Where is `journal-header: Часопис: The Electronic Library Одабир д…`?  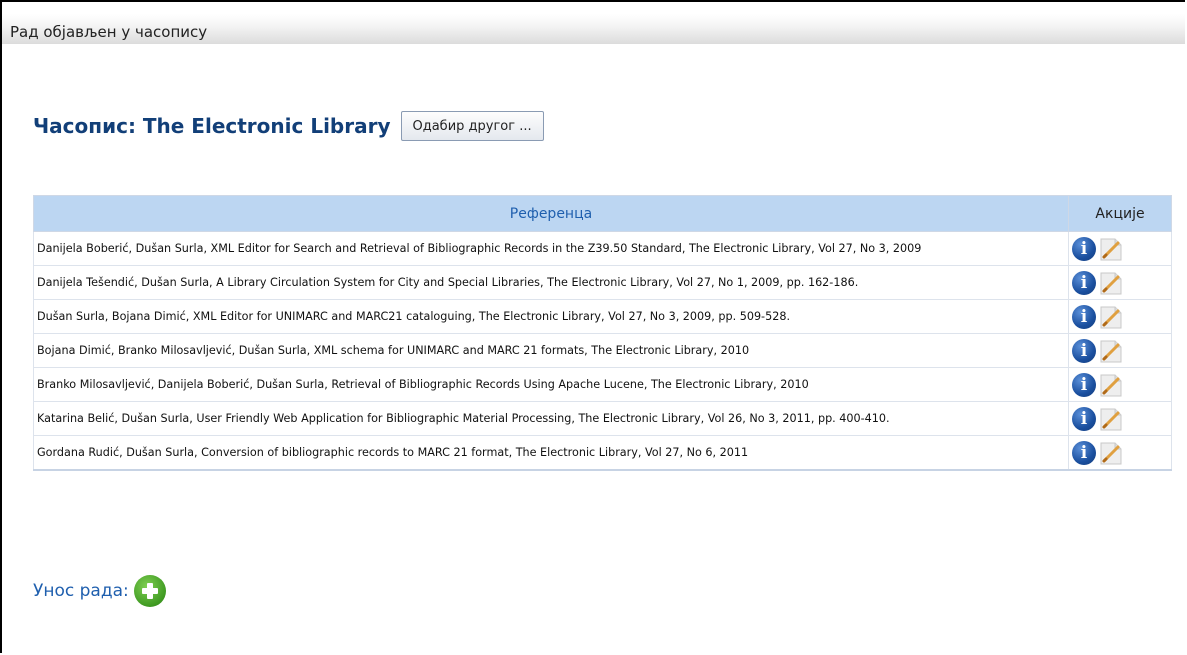 journal-header: Часопис: The Electronic Library Одабир д… is located at coordinates (288, 126).